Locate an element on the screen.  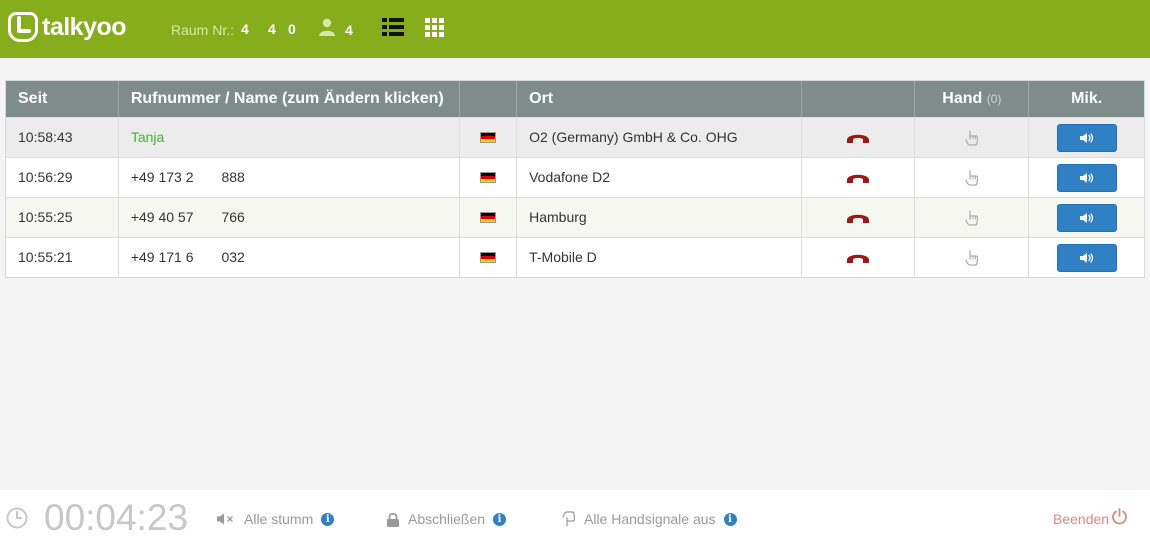
clock-icon is located at coordinates (17, 518).